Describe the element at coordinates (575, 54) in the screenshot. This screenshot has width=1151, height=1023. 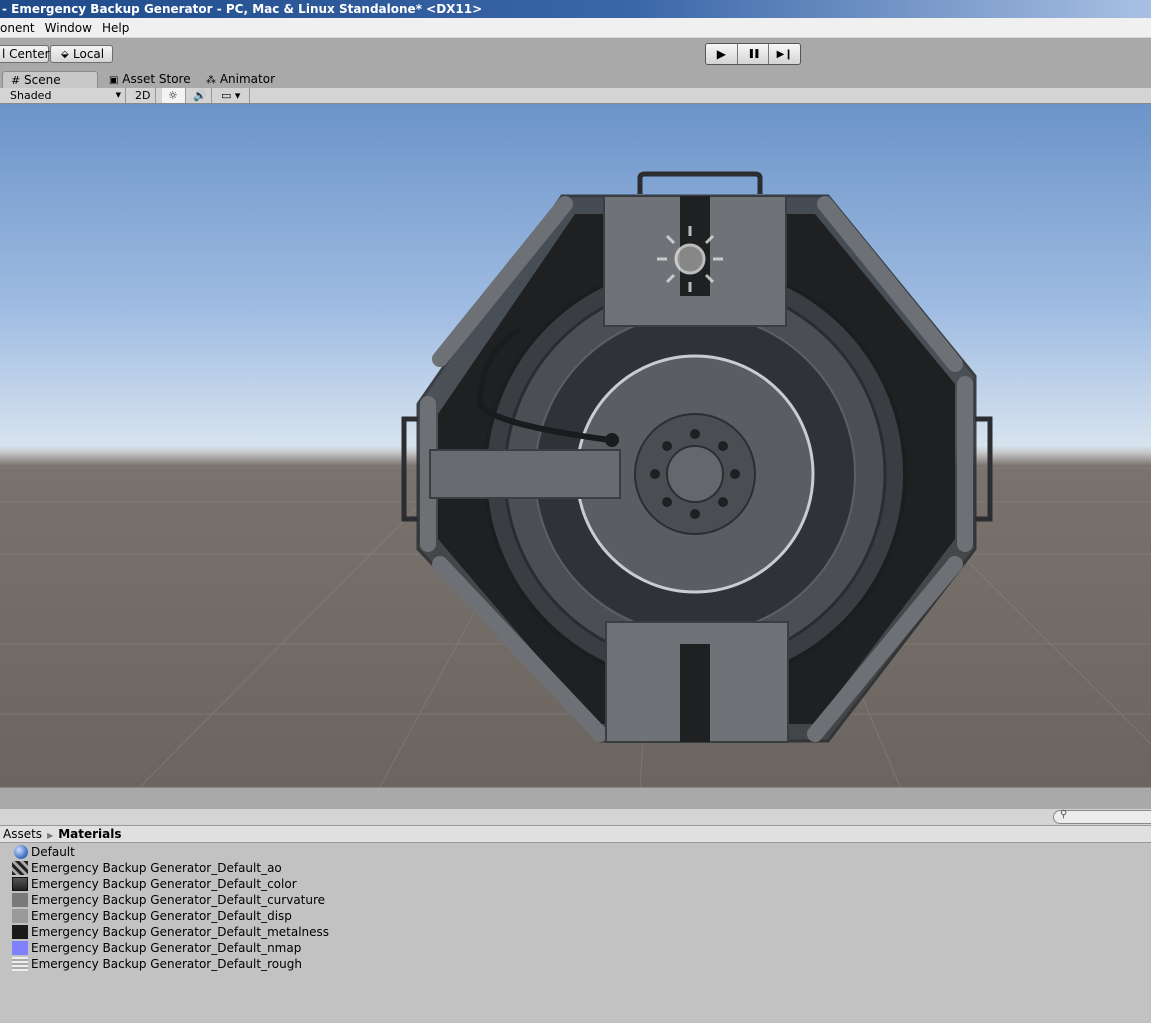
I see `main-toolbar: l Center ⬙ Local ▶ ❚❚ ▶❙` at that location.